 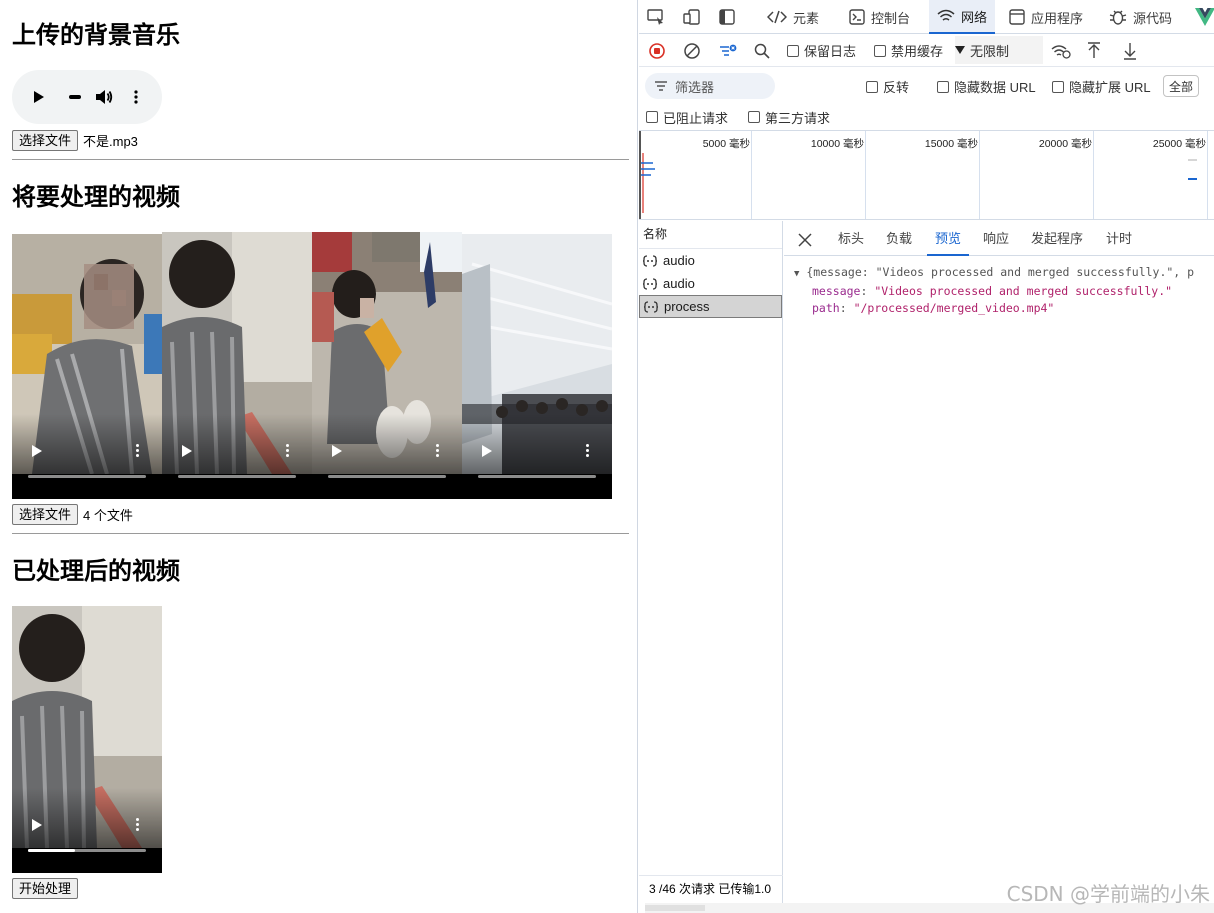 I want to click on console-icon, so click(x=857, y=17).